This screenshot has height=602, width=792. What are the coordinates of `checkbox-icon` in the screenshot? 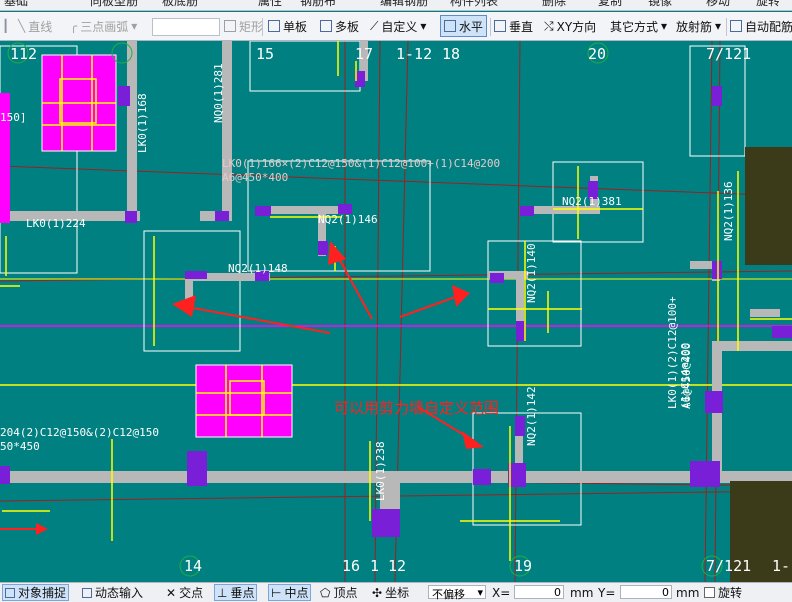 It's located at (709, 592).